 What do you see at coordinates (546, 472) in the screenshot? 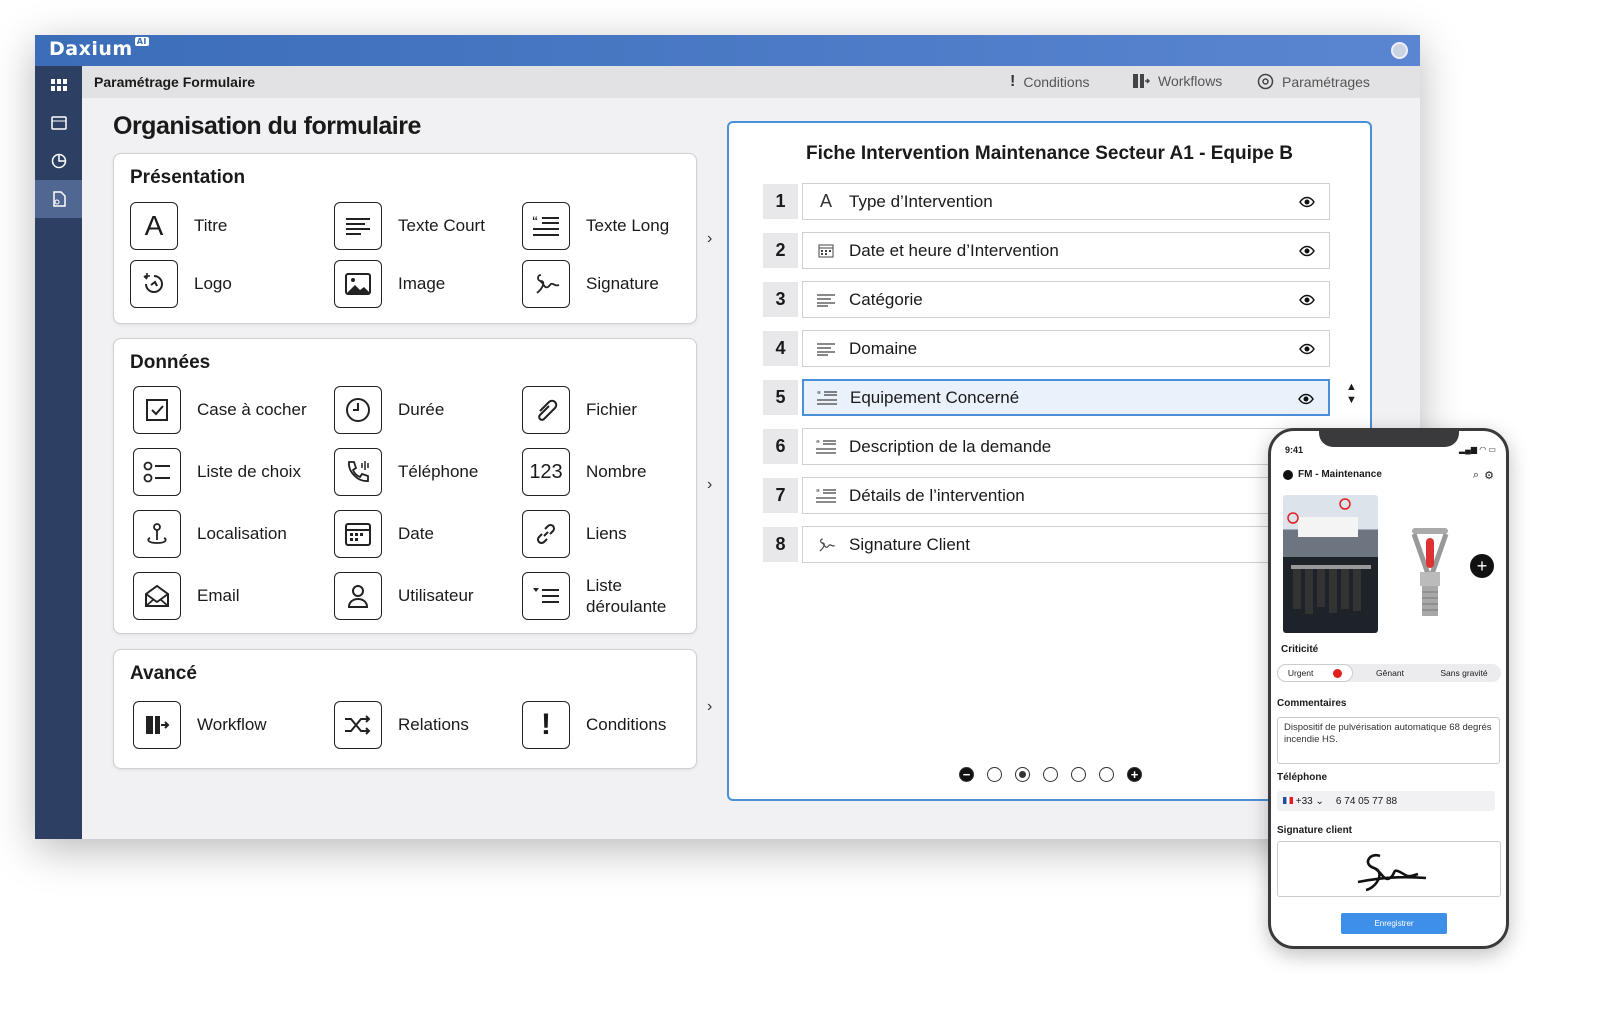
I see `number-icon: 123` at bounding box center [546, 472].